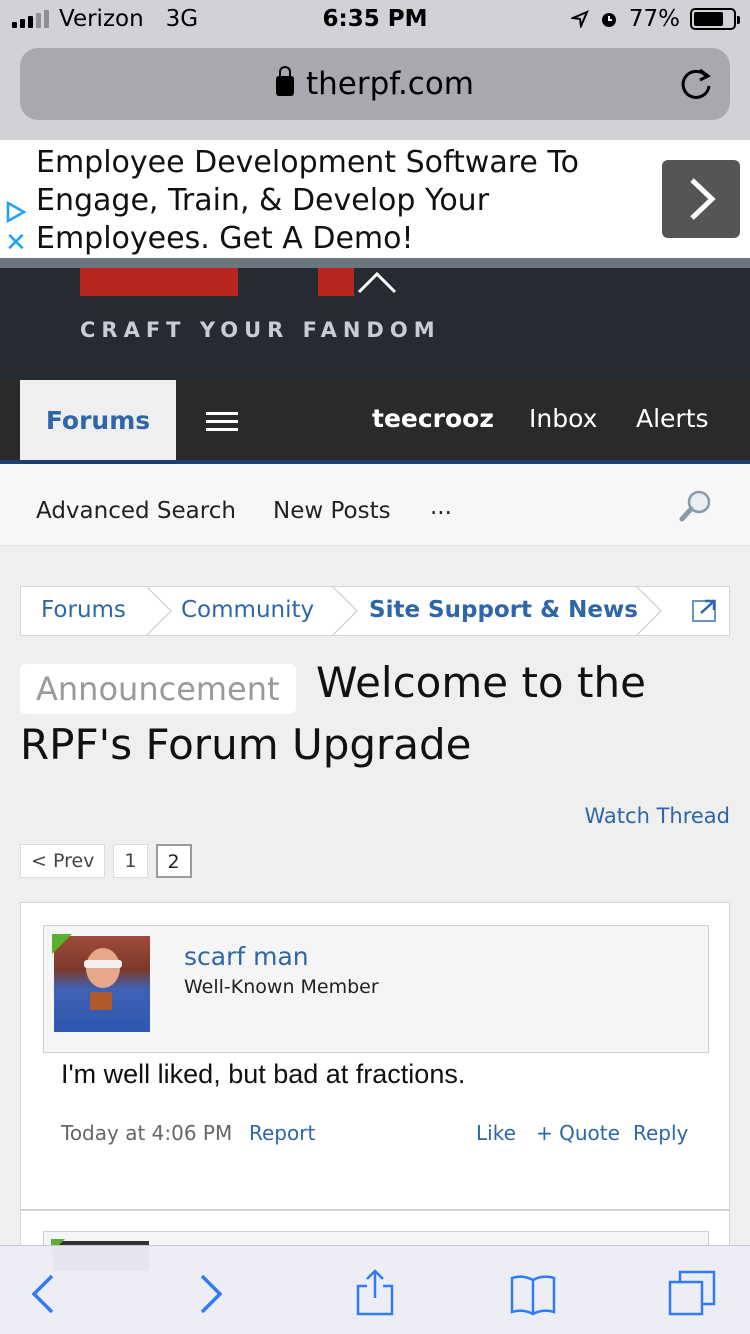 The height and width of the screenshot is (1334, 750). What do you see at coordinates (660, 1133) in the screenshot?
I see `reply-link: Reply` at bounding box center [660, 1133].